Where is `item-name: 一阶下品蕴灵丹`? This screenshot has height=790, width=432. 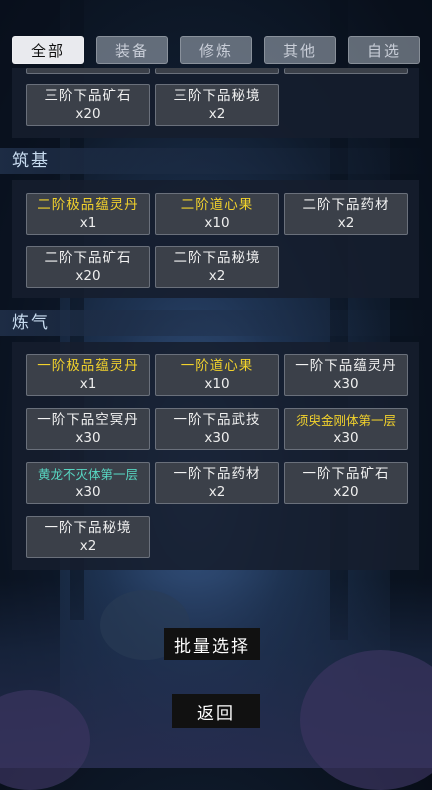 item-name: 一阶下品蕴灵丹 is located at coordinates (346, 366).